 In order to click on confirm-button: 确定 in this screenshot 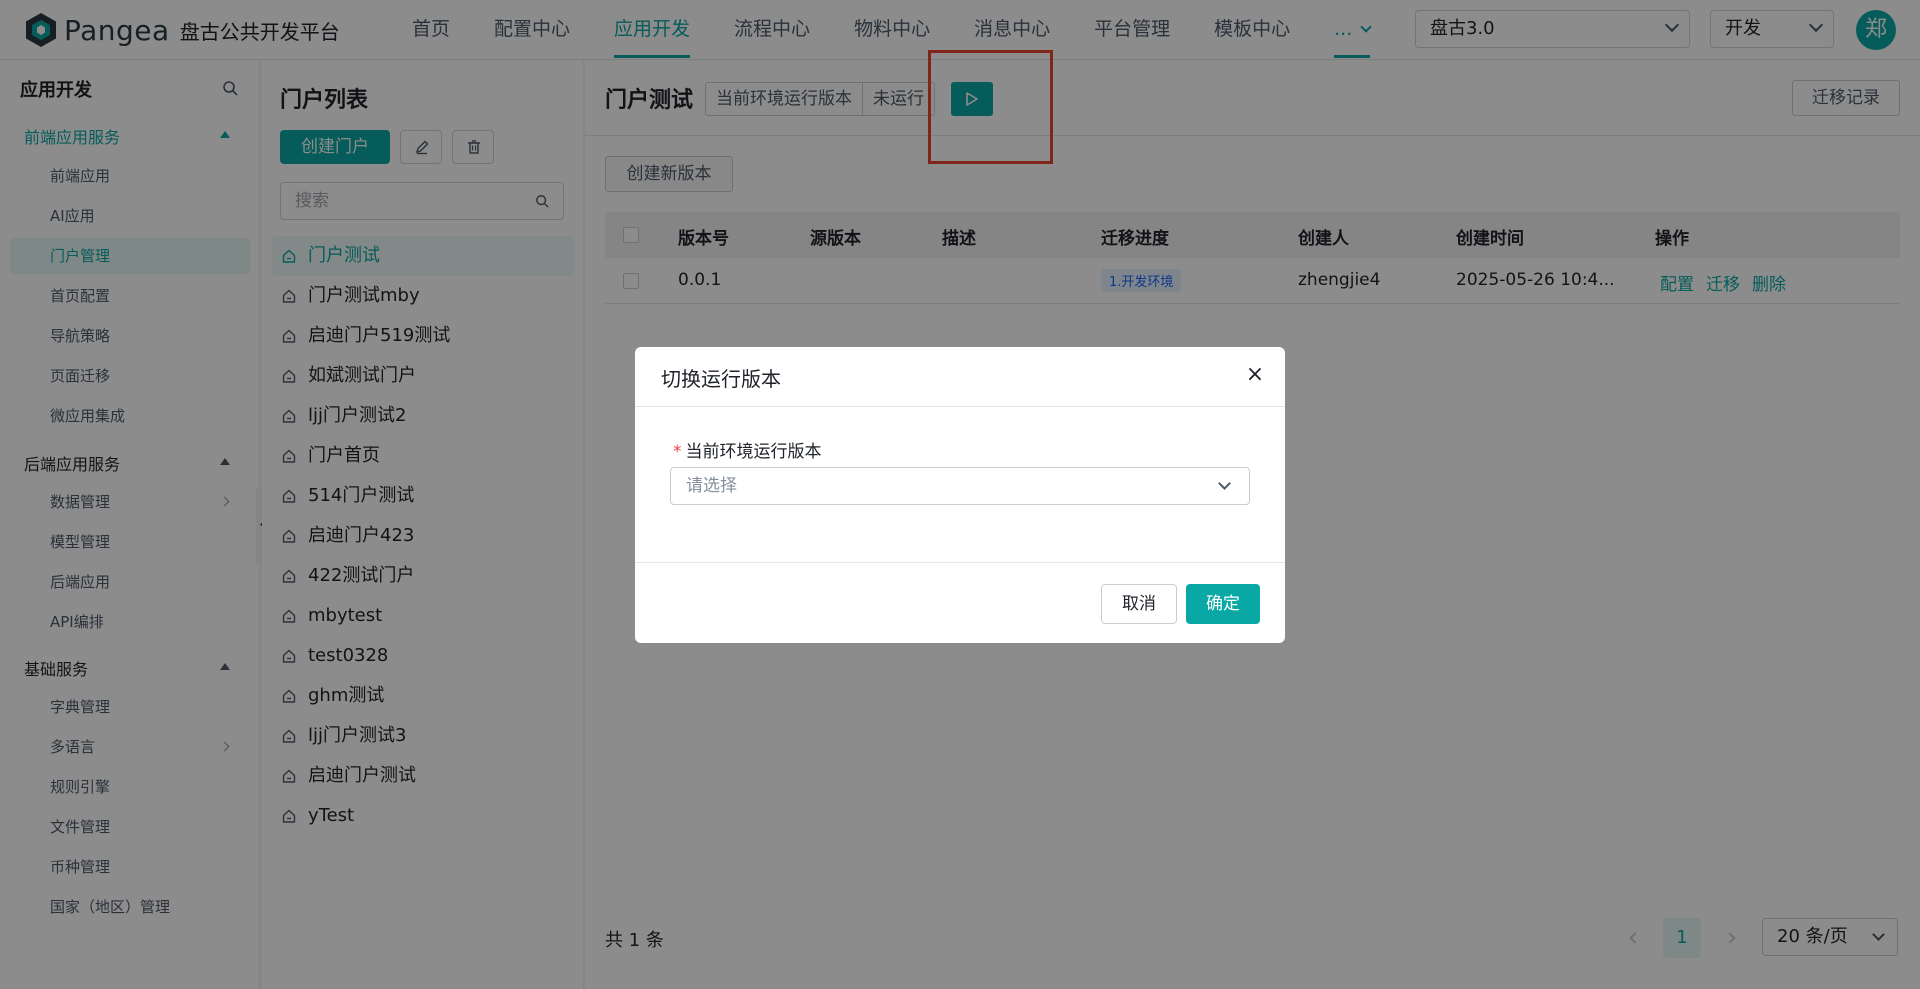, I will do `click(1223, 604)`.